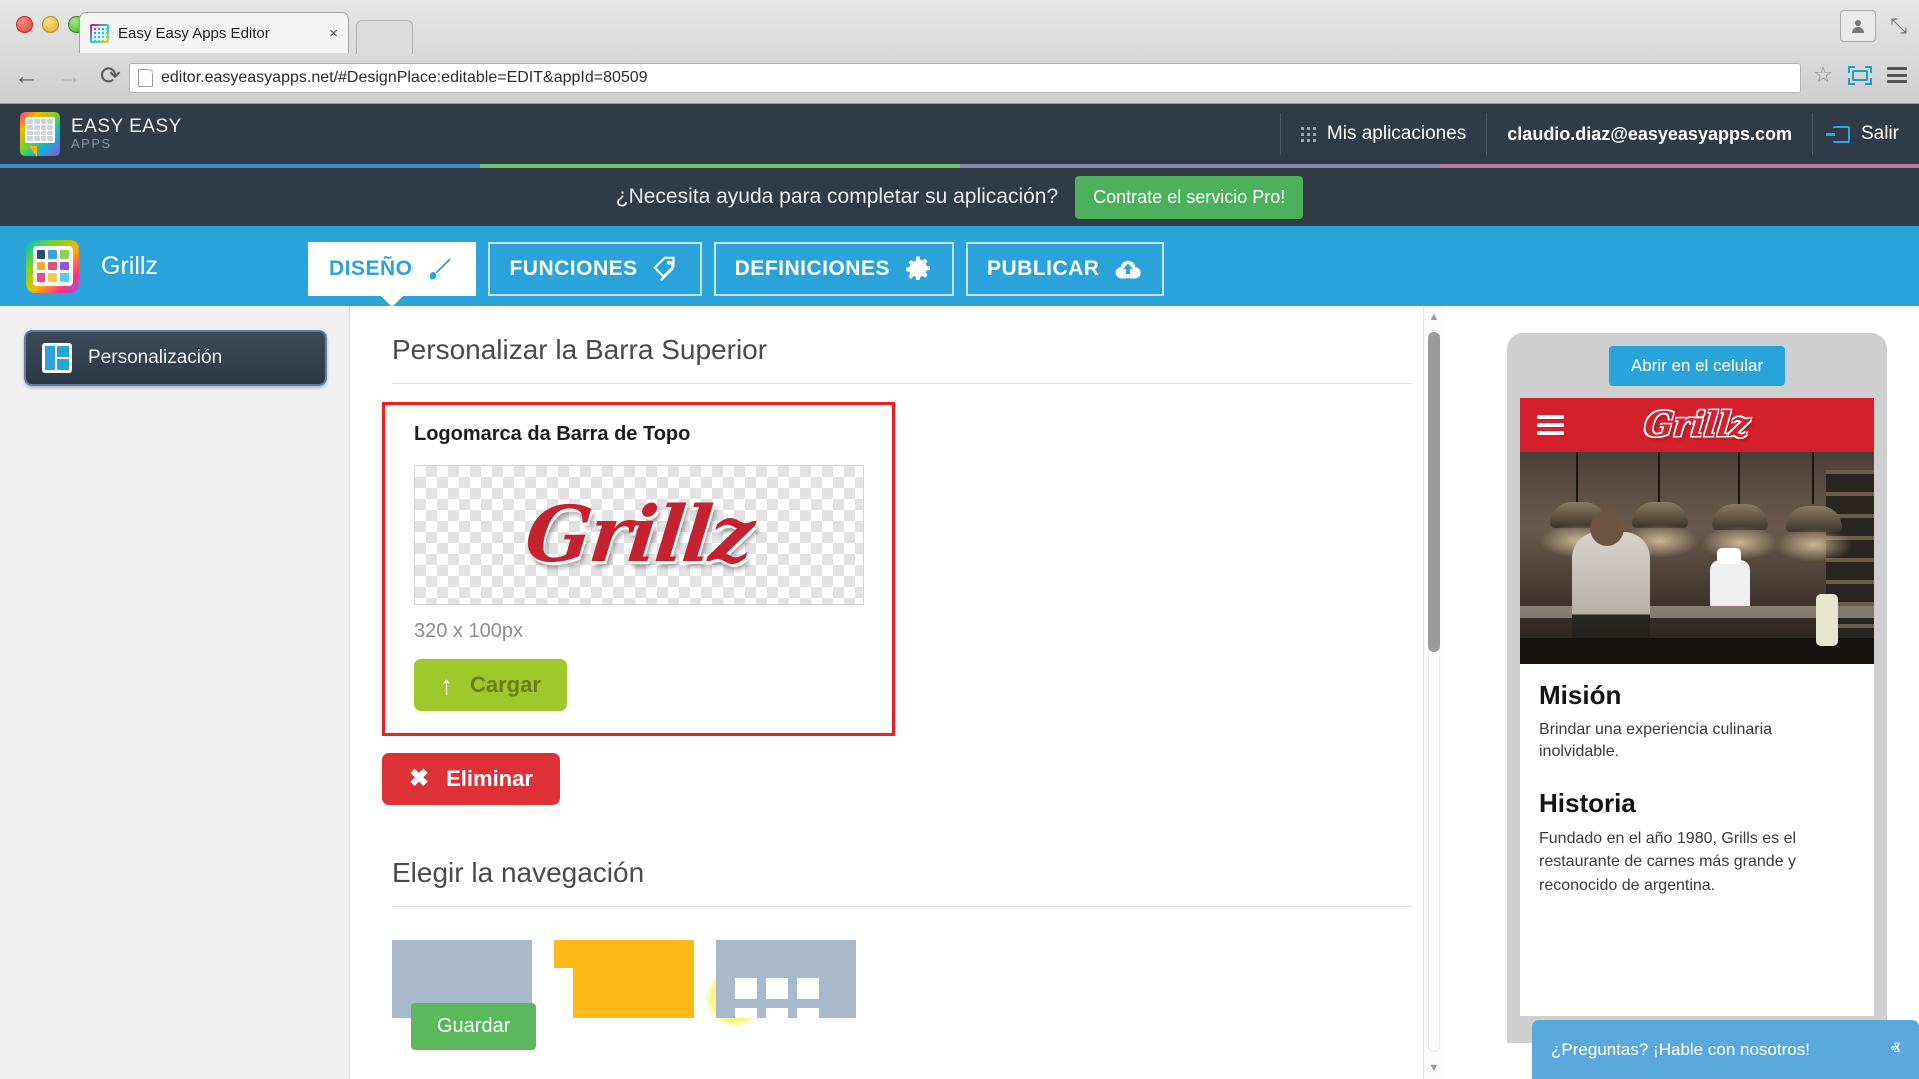  What do you see at coordinates (812, 268) in the screenshot?
I see `tab-definiciones-label: DEFINICIONES` at bounding box center [812, 268].